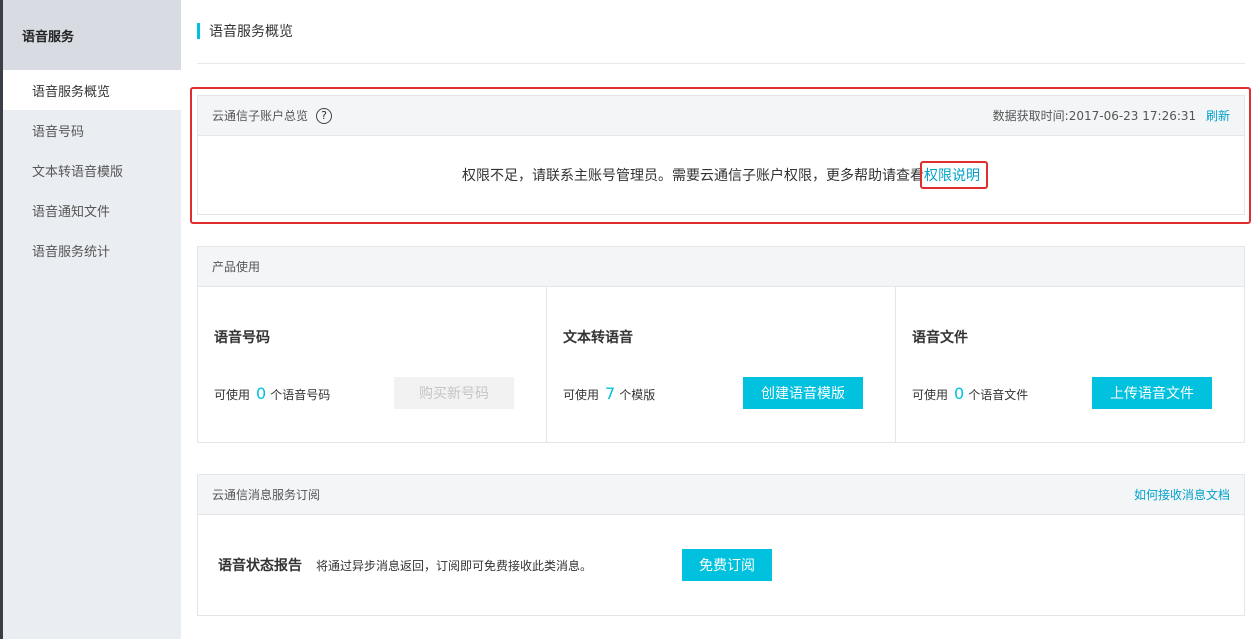 This screenshot has width=1260, height=639. I want to click on sidebar: 语音服务 语音服务概览 语音号码 文本转语音模版 语音通知文件 语音服务统计, so click(92, 319).